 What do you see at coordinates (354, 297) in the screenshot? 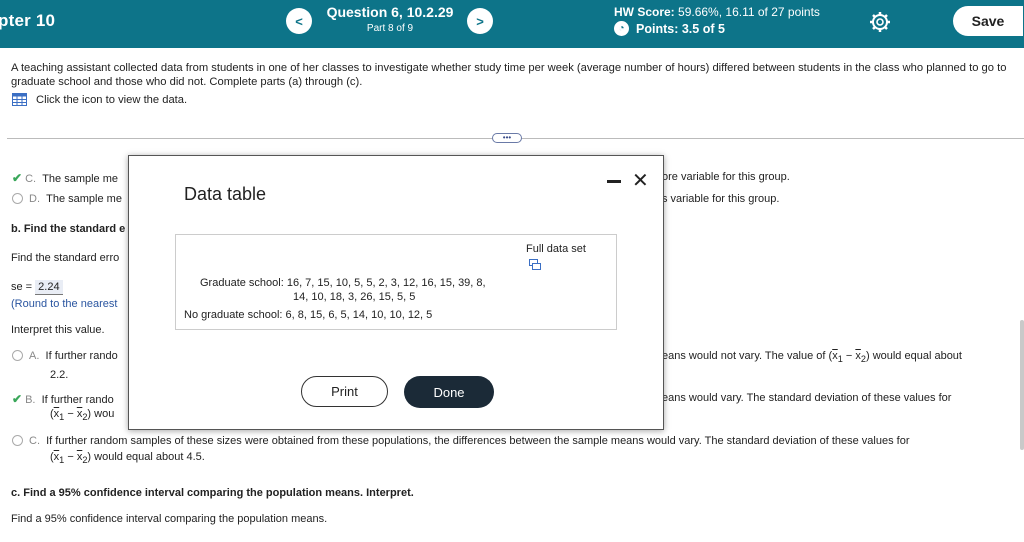
I see `graduate-school-data-cont: 14, 10, 18, 3, 26, 15, 5, 5` at bounding box center [354, 297].